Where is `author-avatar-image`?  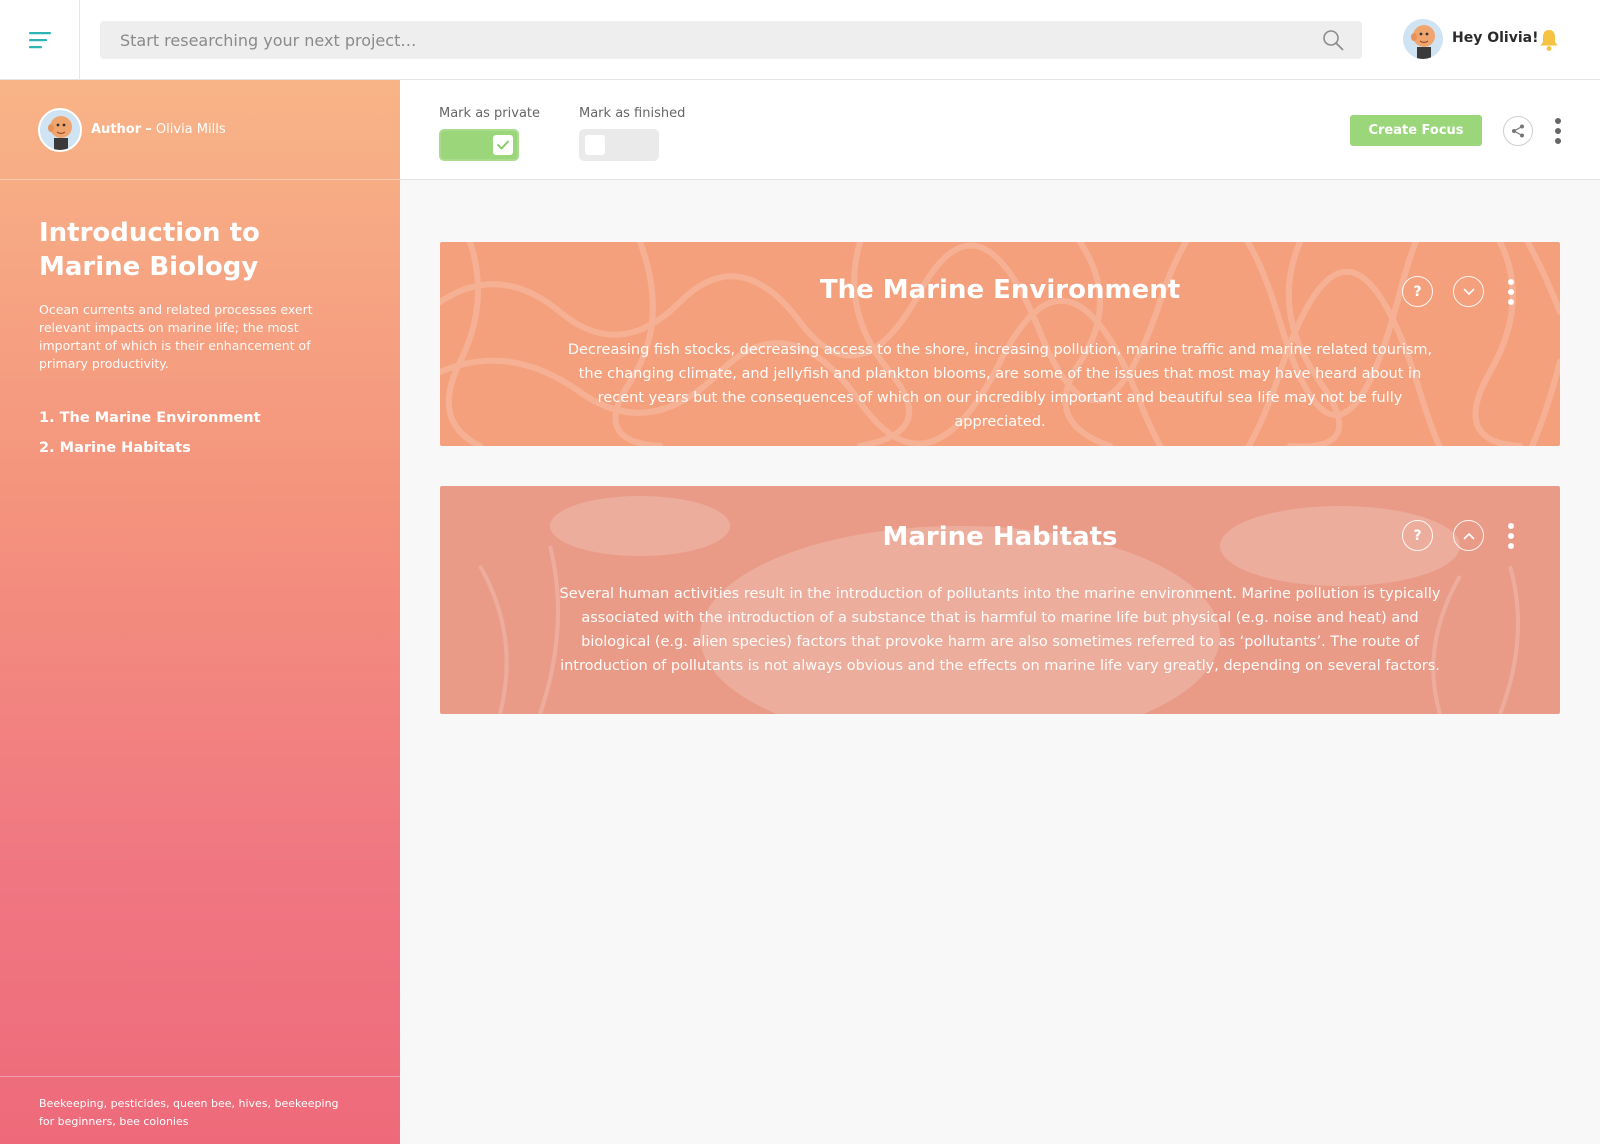 author-avatar-image is located at coordinates (60, 130).